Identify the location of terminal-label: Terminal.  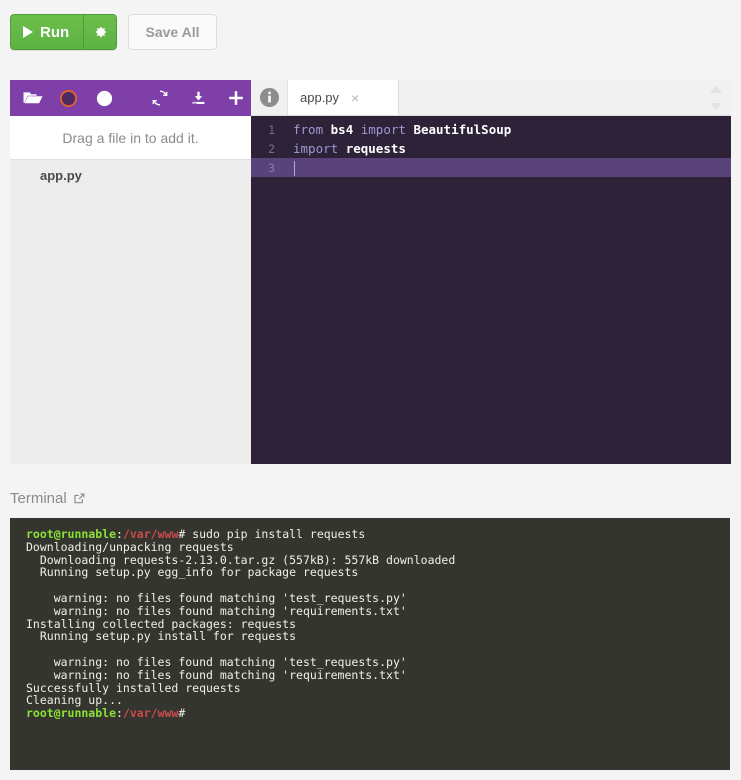
(38, 498).